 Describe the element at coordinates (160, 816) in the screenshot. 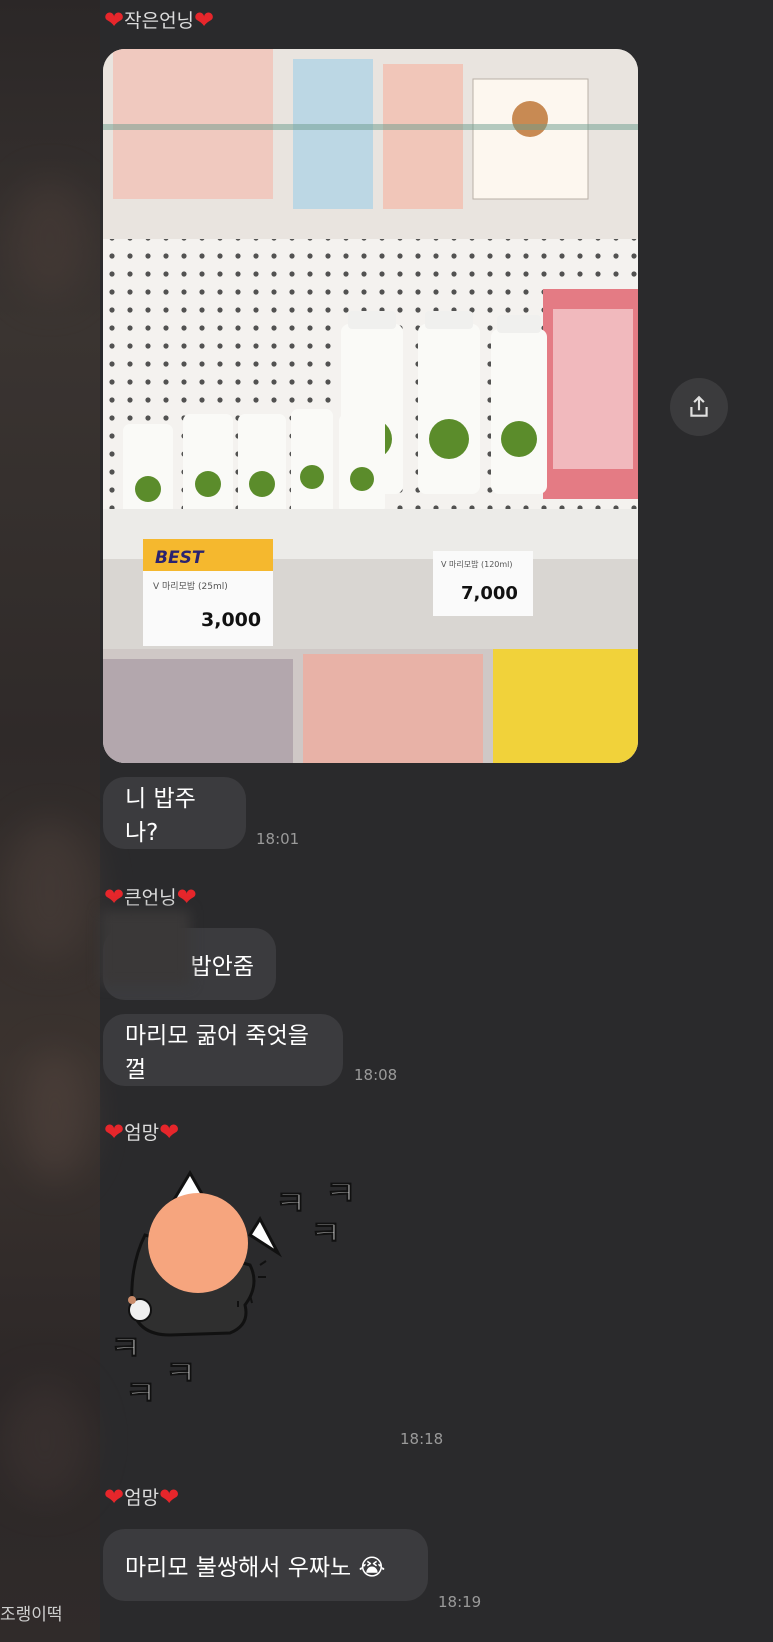

I see `message-text: 니 밥주나?` at that location.